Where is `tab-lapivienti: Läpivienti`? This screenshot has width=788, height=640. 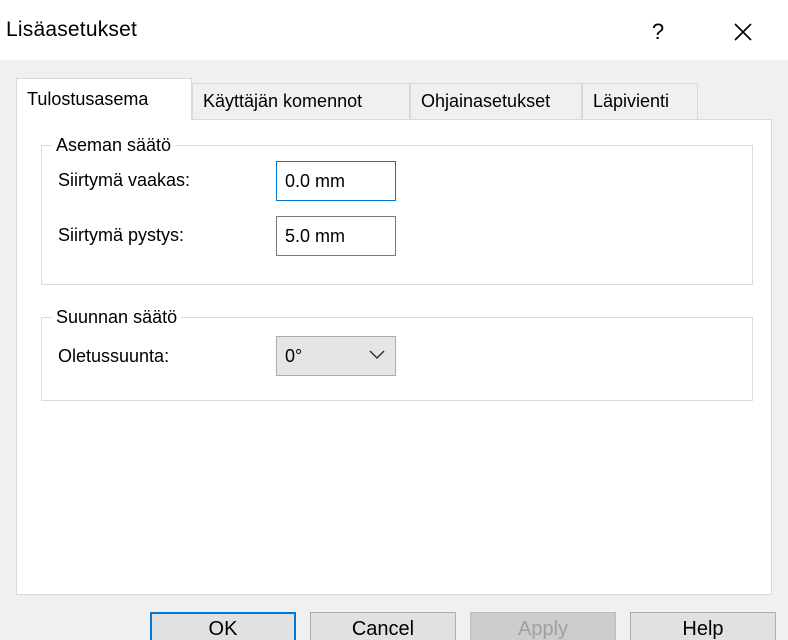 tab-lapivienti: Läpivienti is located at coordinates (640, 101).